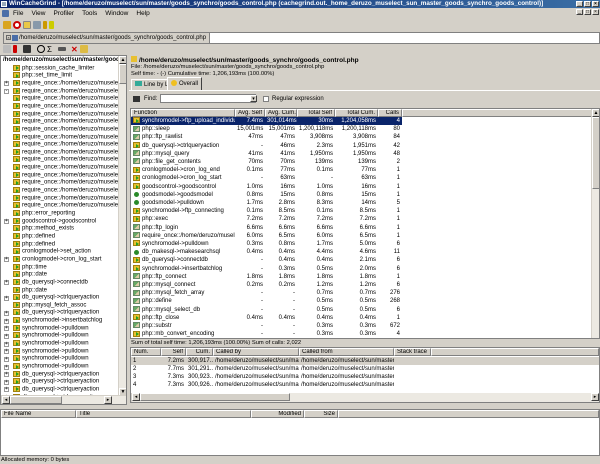  What do you see at coordinates (146, 352) in the screenshot?
I see `column-num: Num.` at bounding box center [146, 352].